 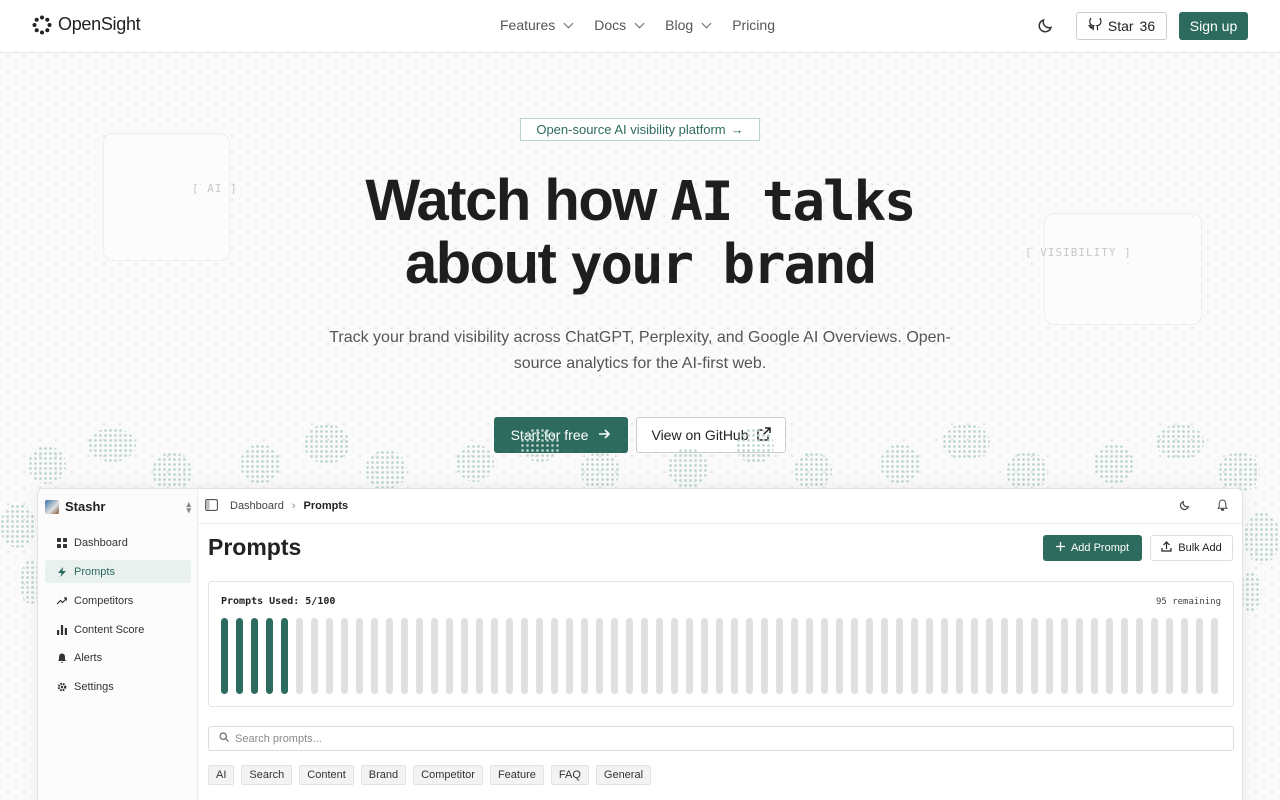 I want to click on button-label: Bulk Add, so click(x=1200, y=548).